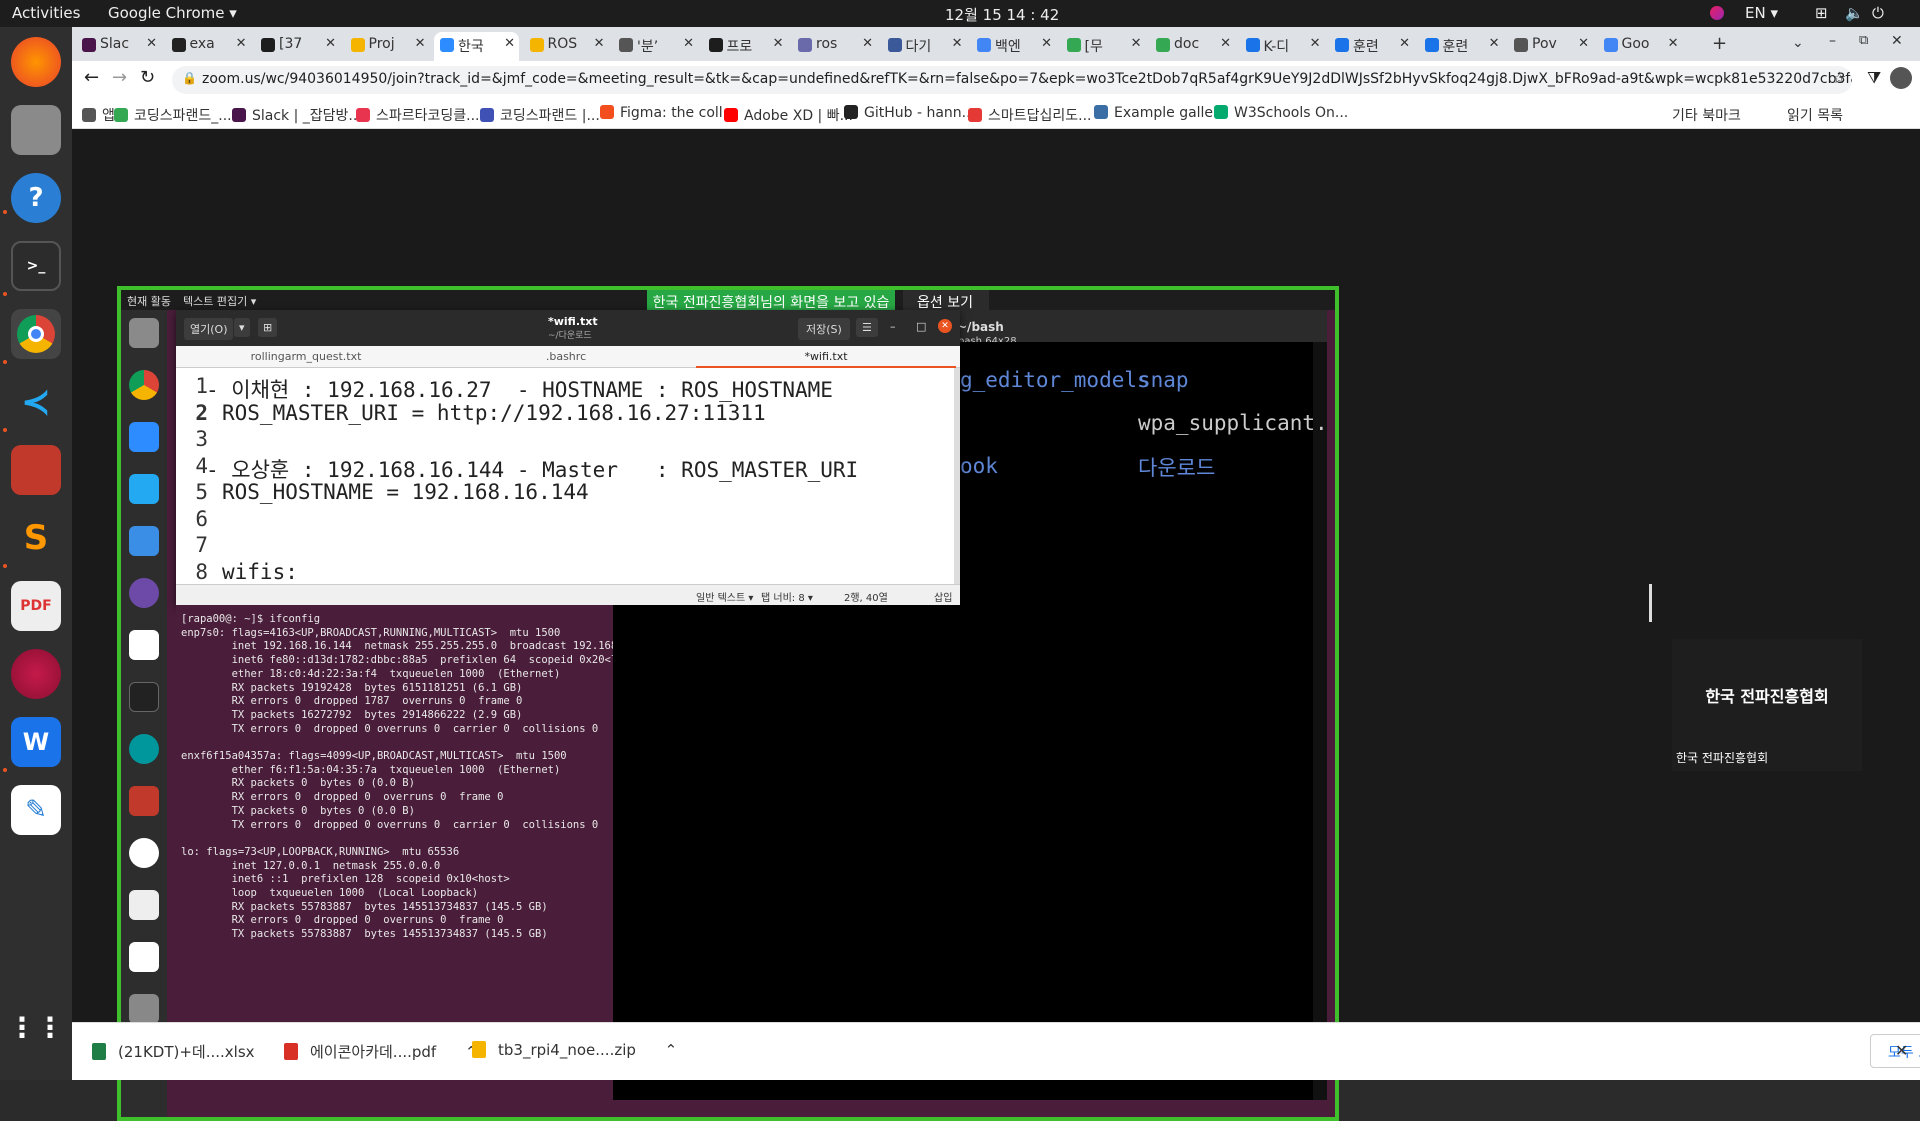  I want to click on colorpicker-icon, so click(1717, 13).